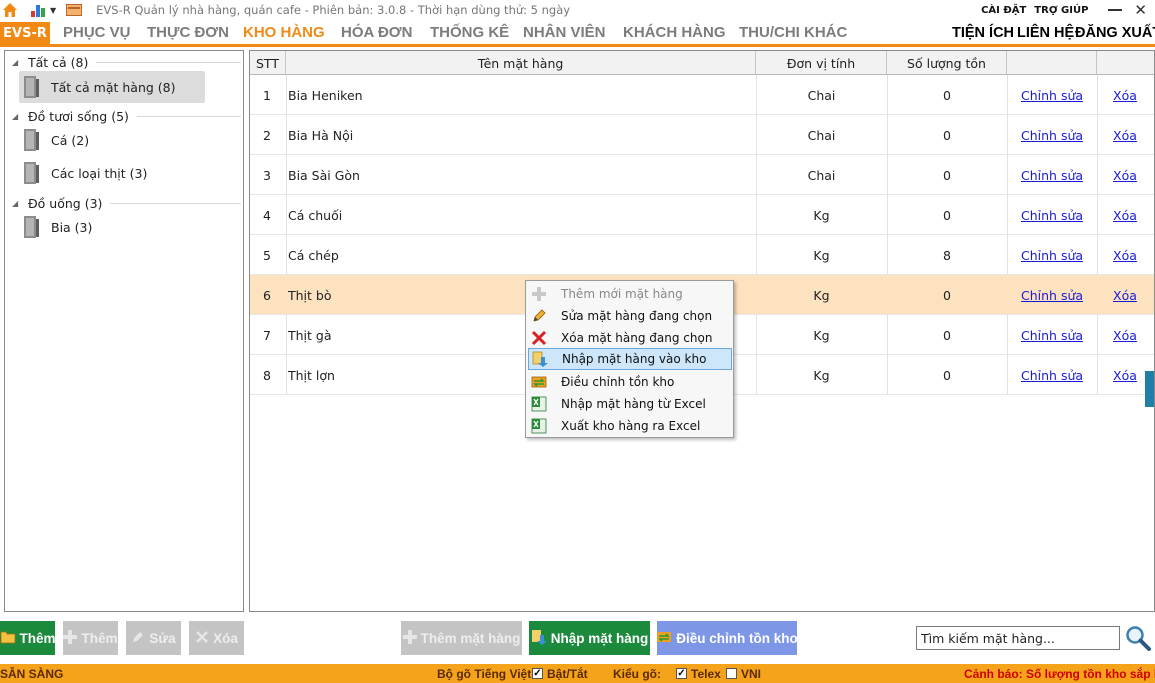 The width and height of the screenshot is (1155, 683). I want to click on ctx-import-to-stock: Nhập mặt hàng vào kho, so click(630, 359).